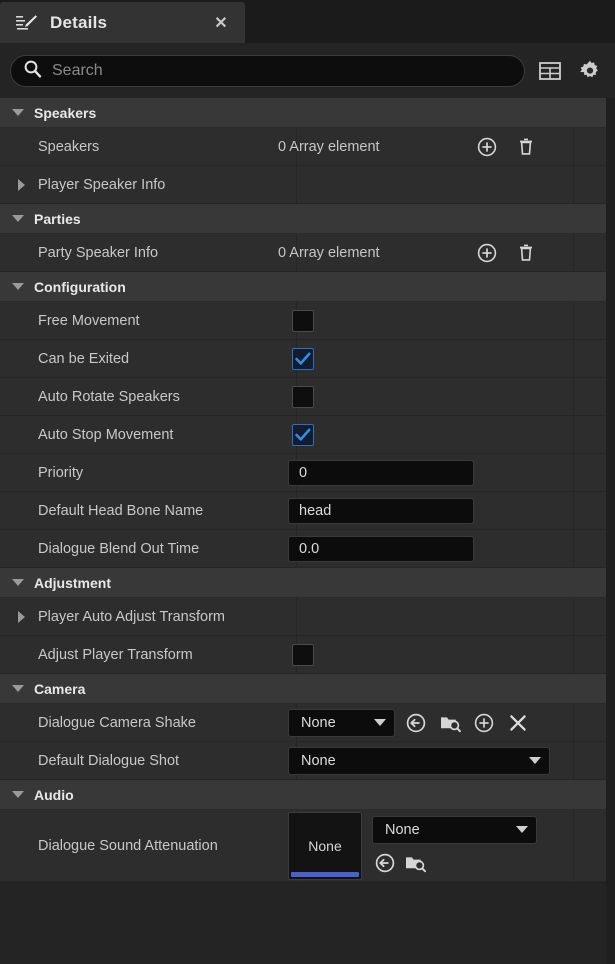 This screenshot has height=964, width=615. I want to click on property-value: head, so click(446, 510).